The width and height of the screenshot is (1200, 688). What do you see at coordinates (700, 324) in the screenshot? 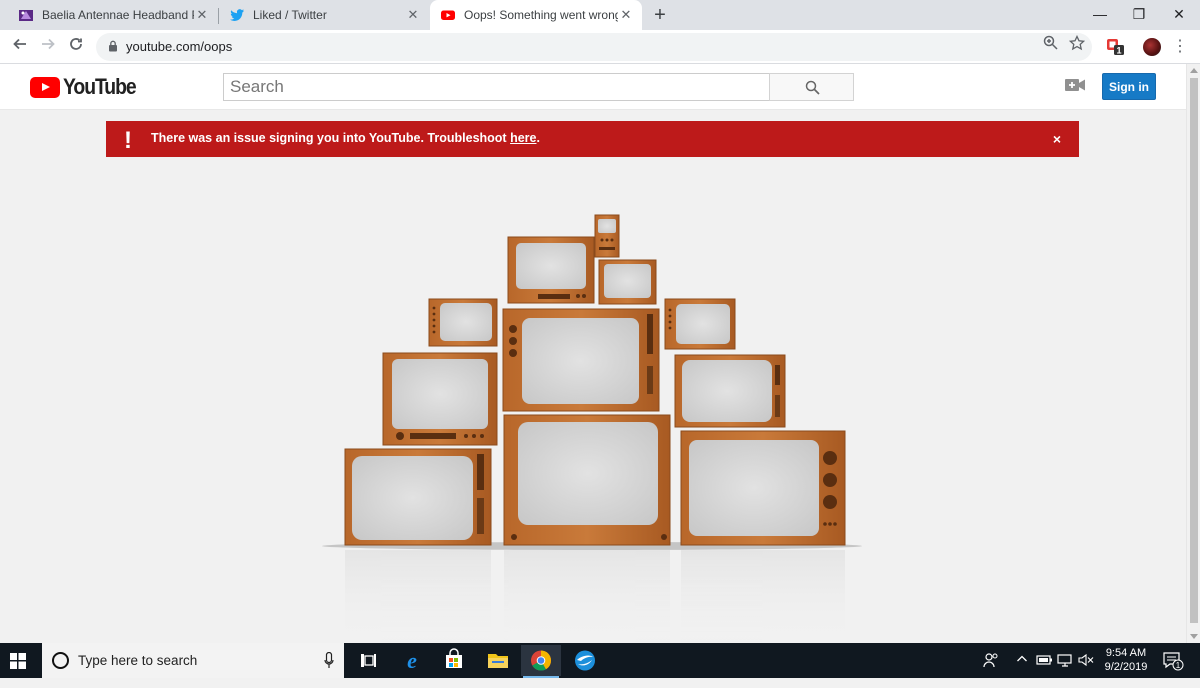
I see `tv-mid-right-small` at bounding box center [700, 324].